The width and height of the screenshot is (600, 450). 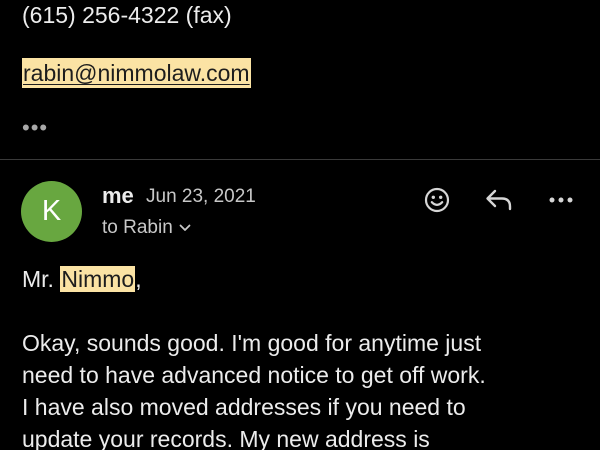 What do you see at coordinates (302, 279) in the screenshot?
I see `message-salutation: Mr. Nimmo,` at bounding box center [302, 279].